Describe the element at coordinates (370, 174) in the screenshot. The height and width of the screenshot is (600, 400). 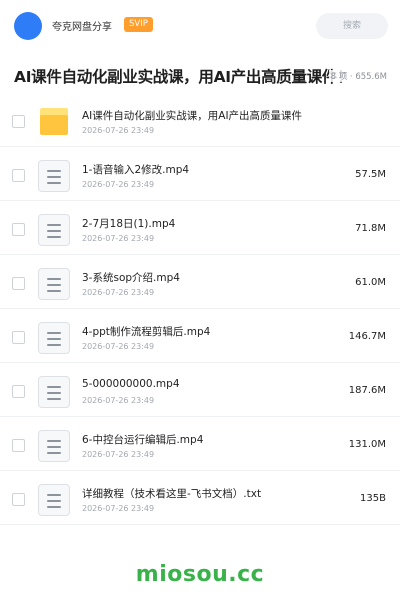
I see `file-size: 57.5M` at that location.